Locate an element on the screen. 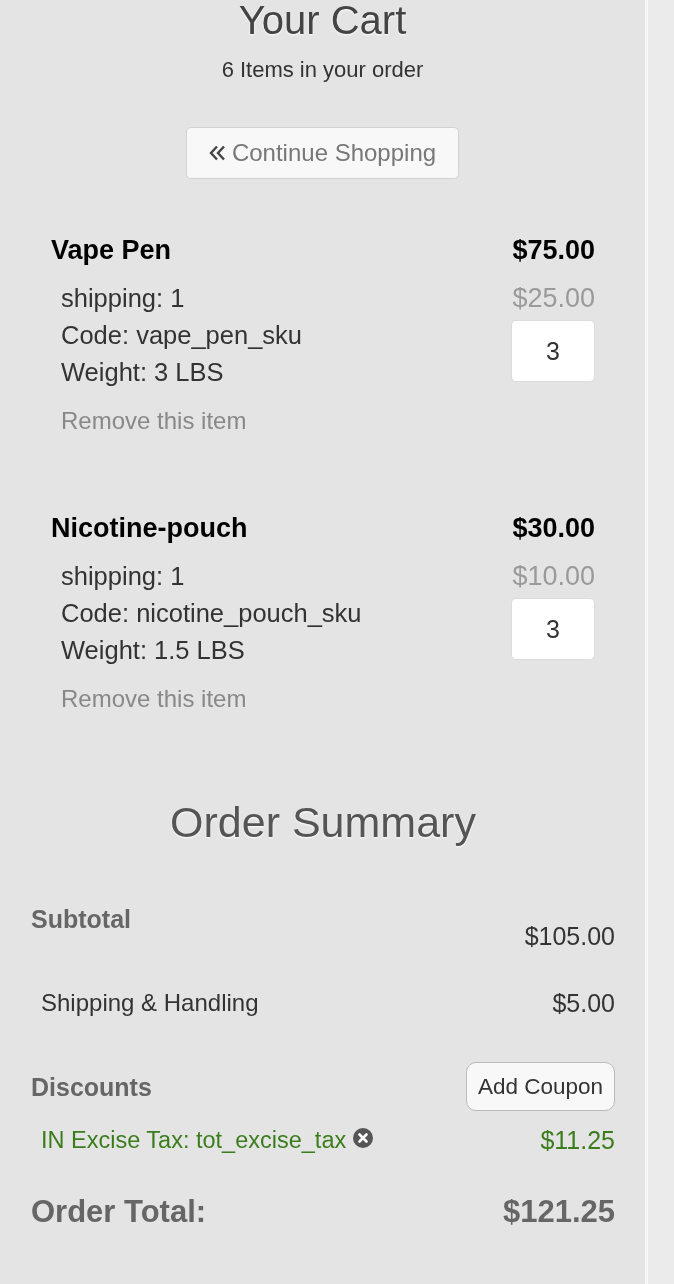 Image resolution: width=674 pixels, height=1284 pixels. item-count-text: 6 Items in your order is located at coordinates (322, 70).